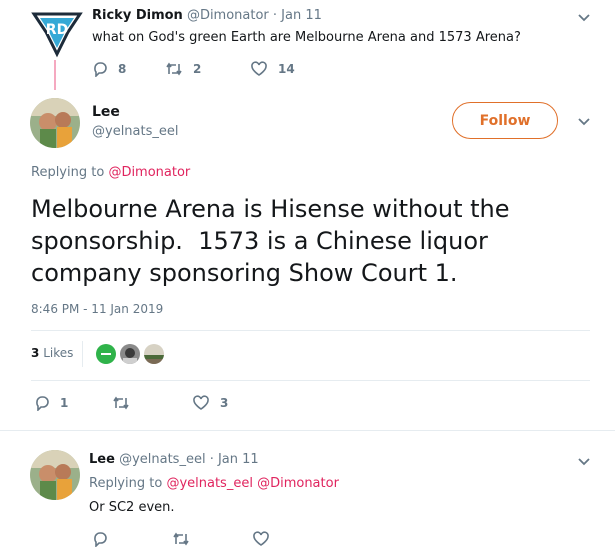 The width and height of the screenshot is (615, 551). Describe the element at coordinates (97, 309) in the screenshot. I see `tweet-timestamp: 8:46 PM - 11 Jan 2019` at that location.